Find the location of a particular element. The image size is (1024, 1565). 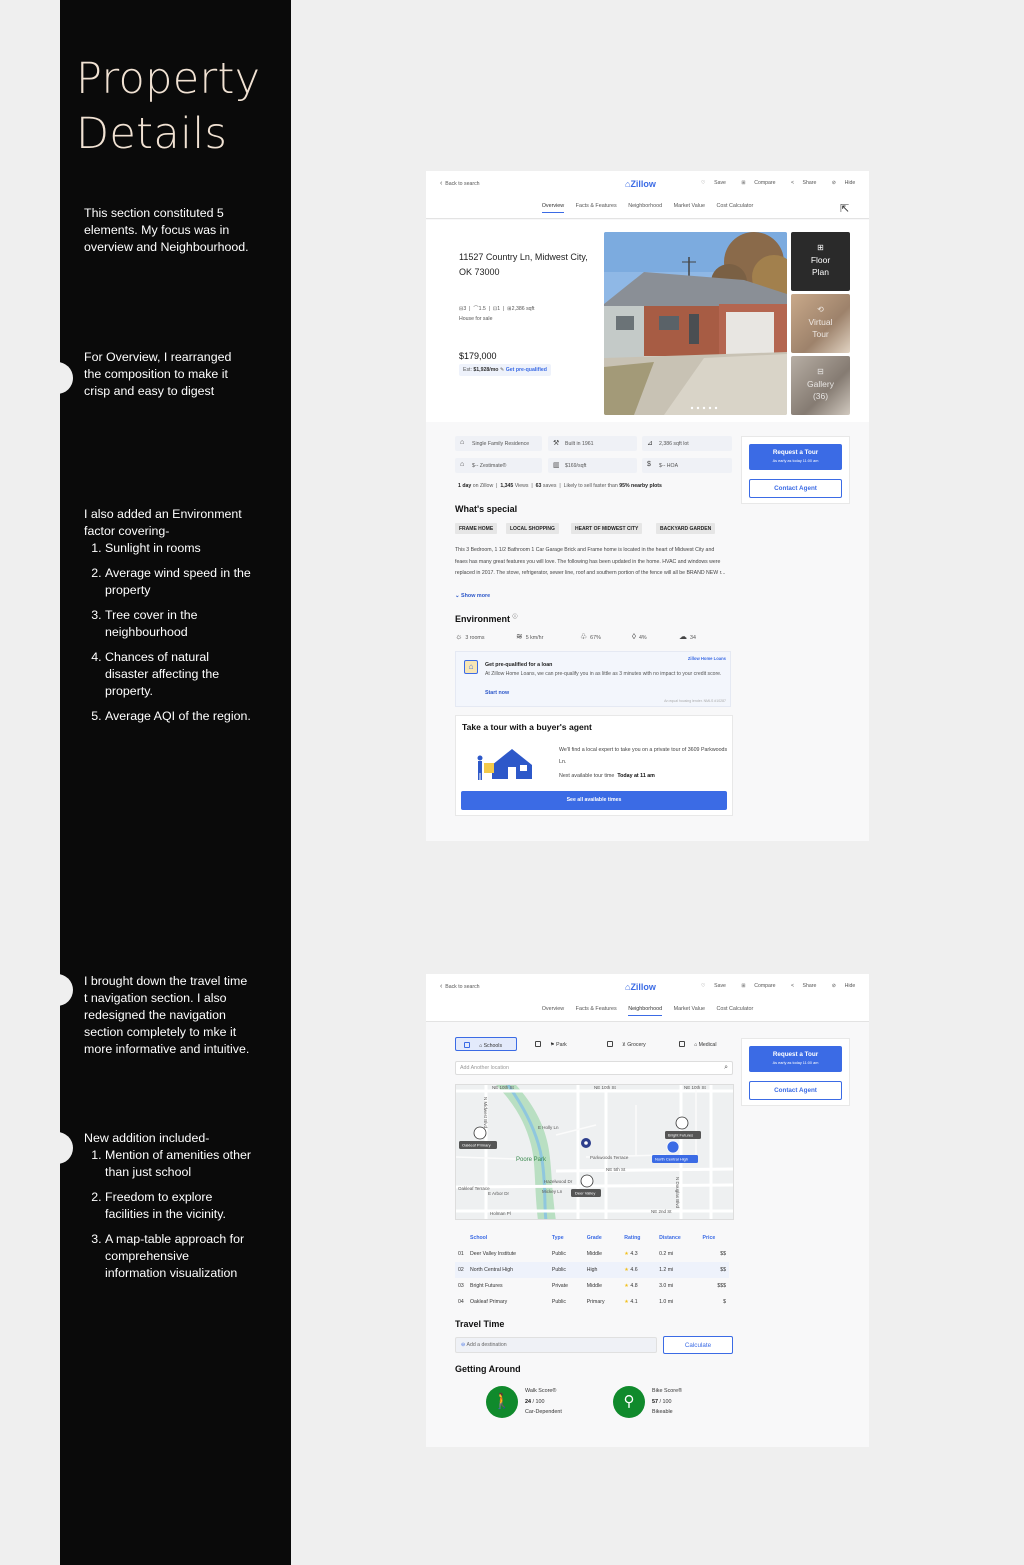

hide-label: Hide is located at coordinates (850, 986).